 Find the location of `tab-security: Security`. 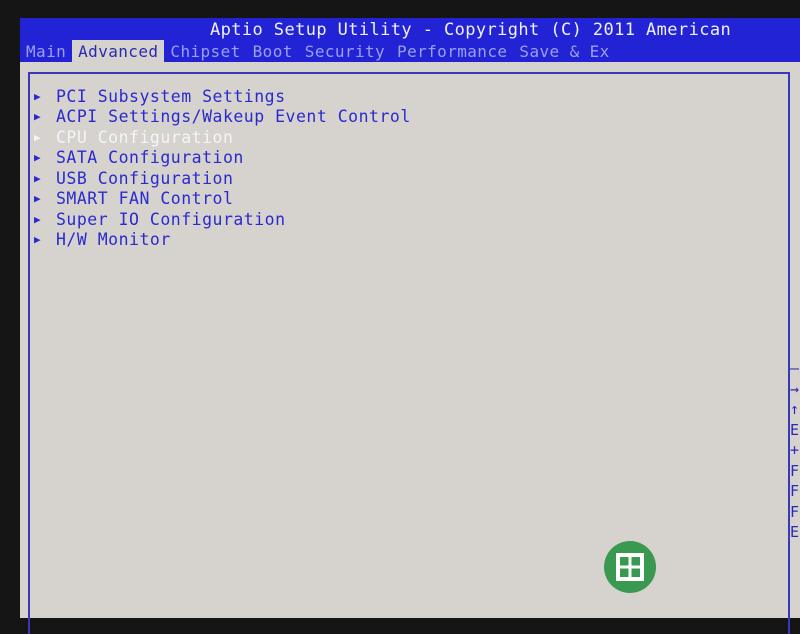

tab-security: Security is located at coordinates (345, 51).